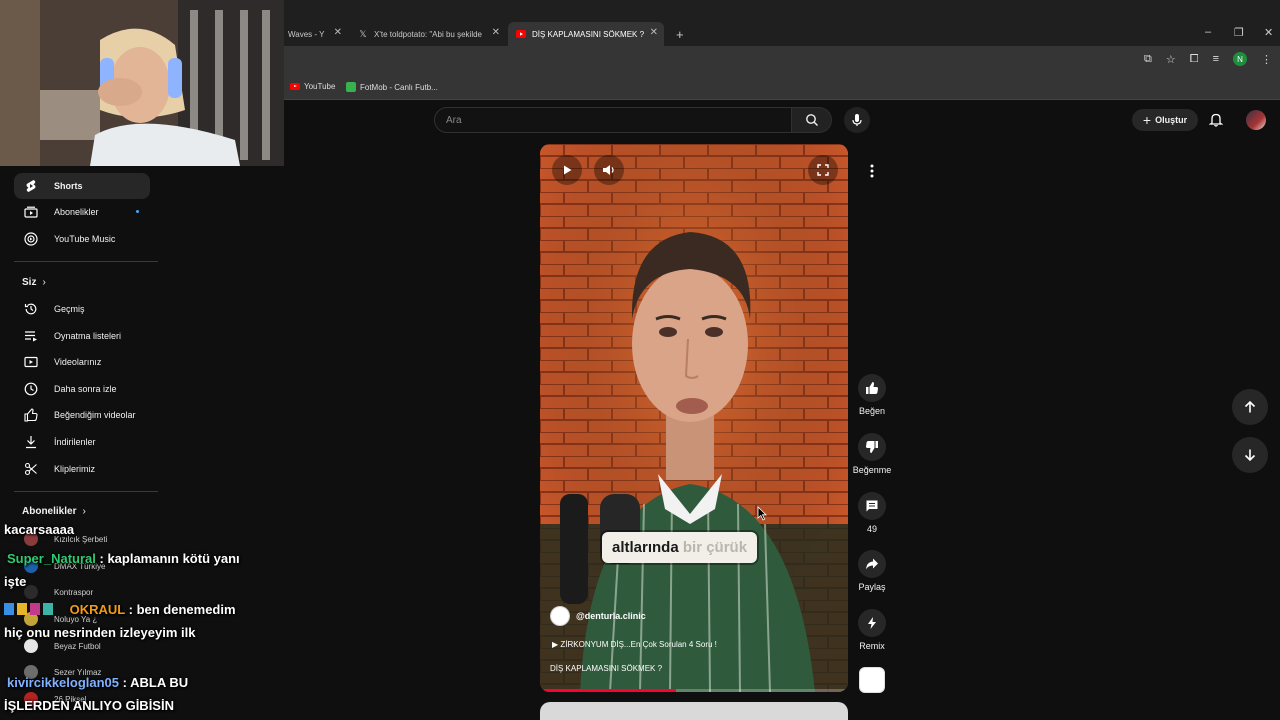 This screenshot has width=1280, height=720. I want to click on sidebar-item-your-videos: Videolarınız, so click(82, 362).